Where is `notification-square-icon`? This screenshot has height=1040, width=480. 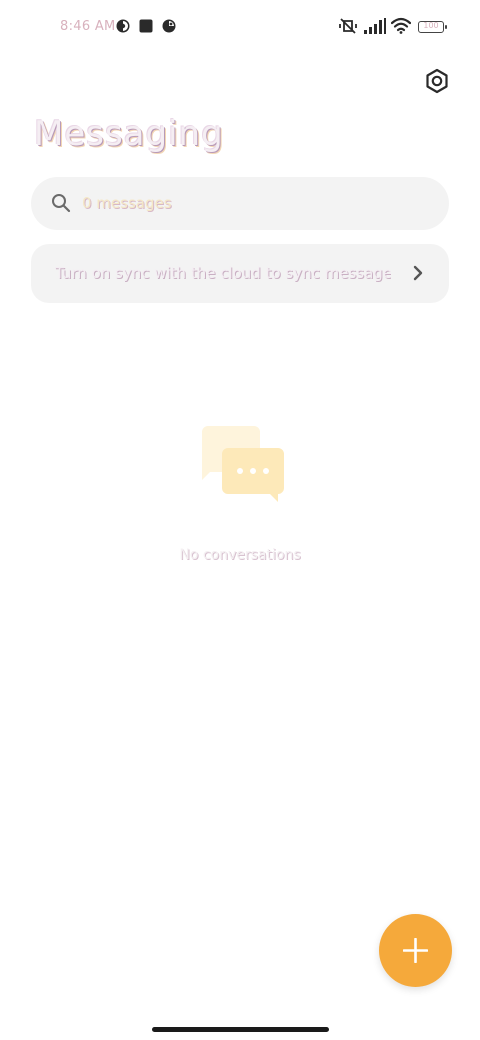 notification-square-icon is located at coordinates (146, 26).